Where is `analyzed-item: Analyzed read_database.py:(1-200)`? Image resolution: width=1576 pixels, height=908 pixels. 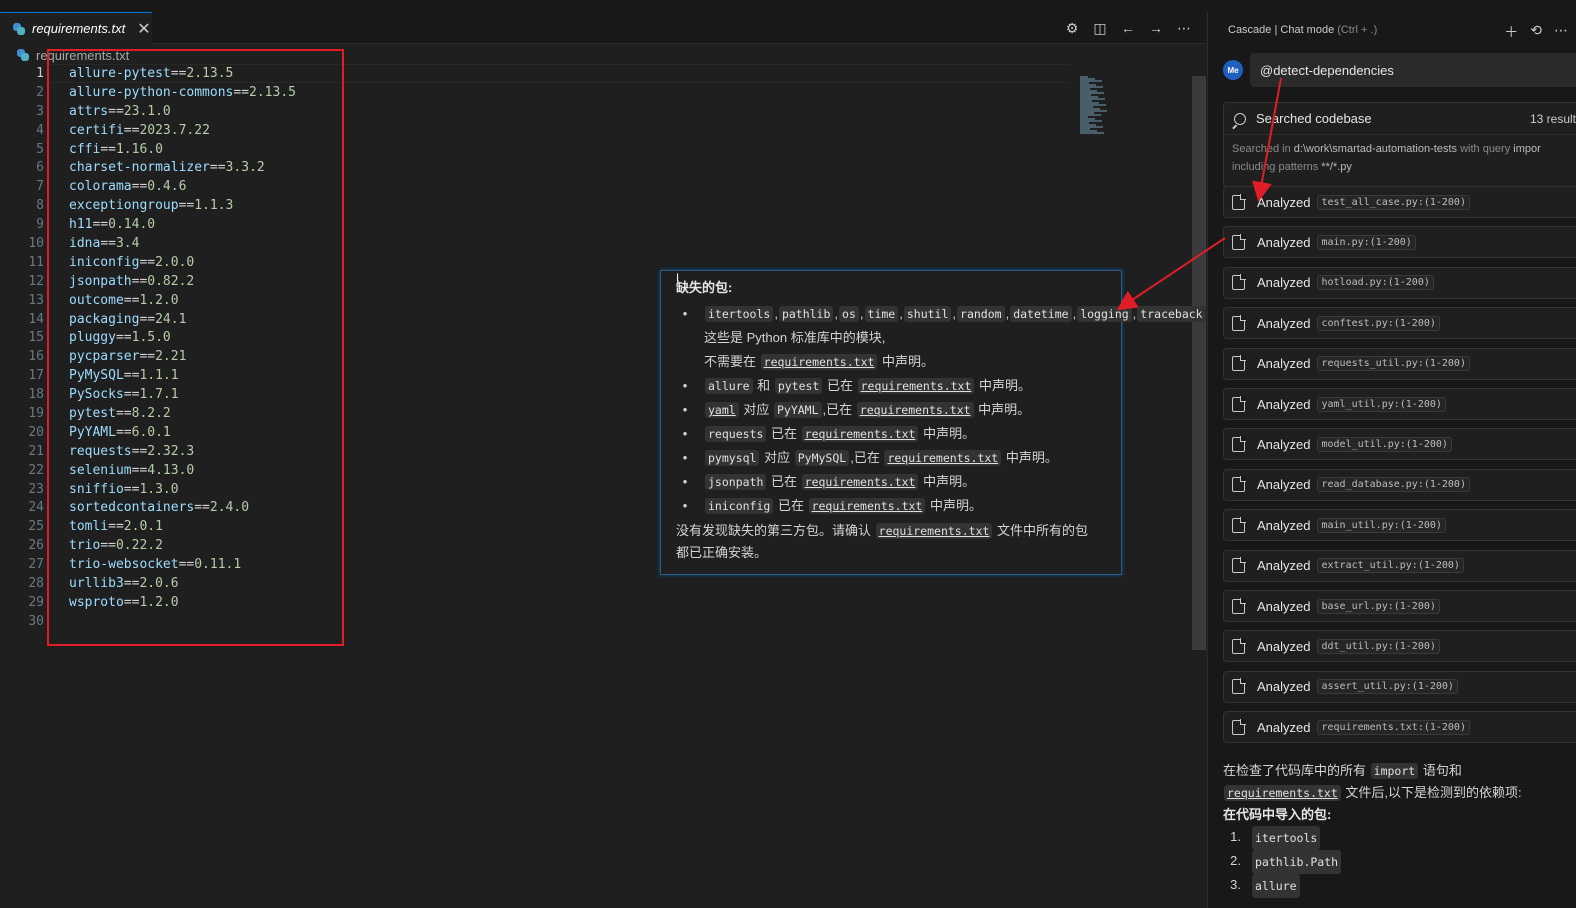 analyzed-item: Analyzed read_database.py:(1-200) is located at coordinates (1399, 484).